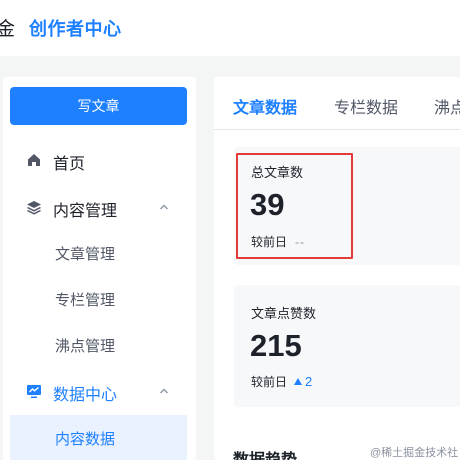 The image size is (460, 460). What do you see at coordinates (85, 346) in the screenshot?
I see `sidebar-subitem-label: 沸点管理` at bounding box center [85, 346].